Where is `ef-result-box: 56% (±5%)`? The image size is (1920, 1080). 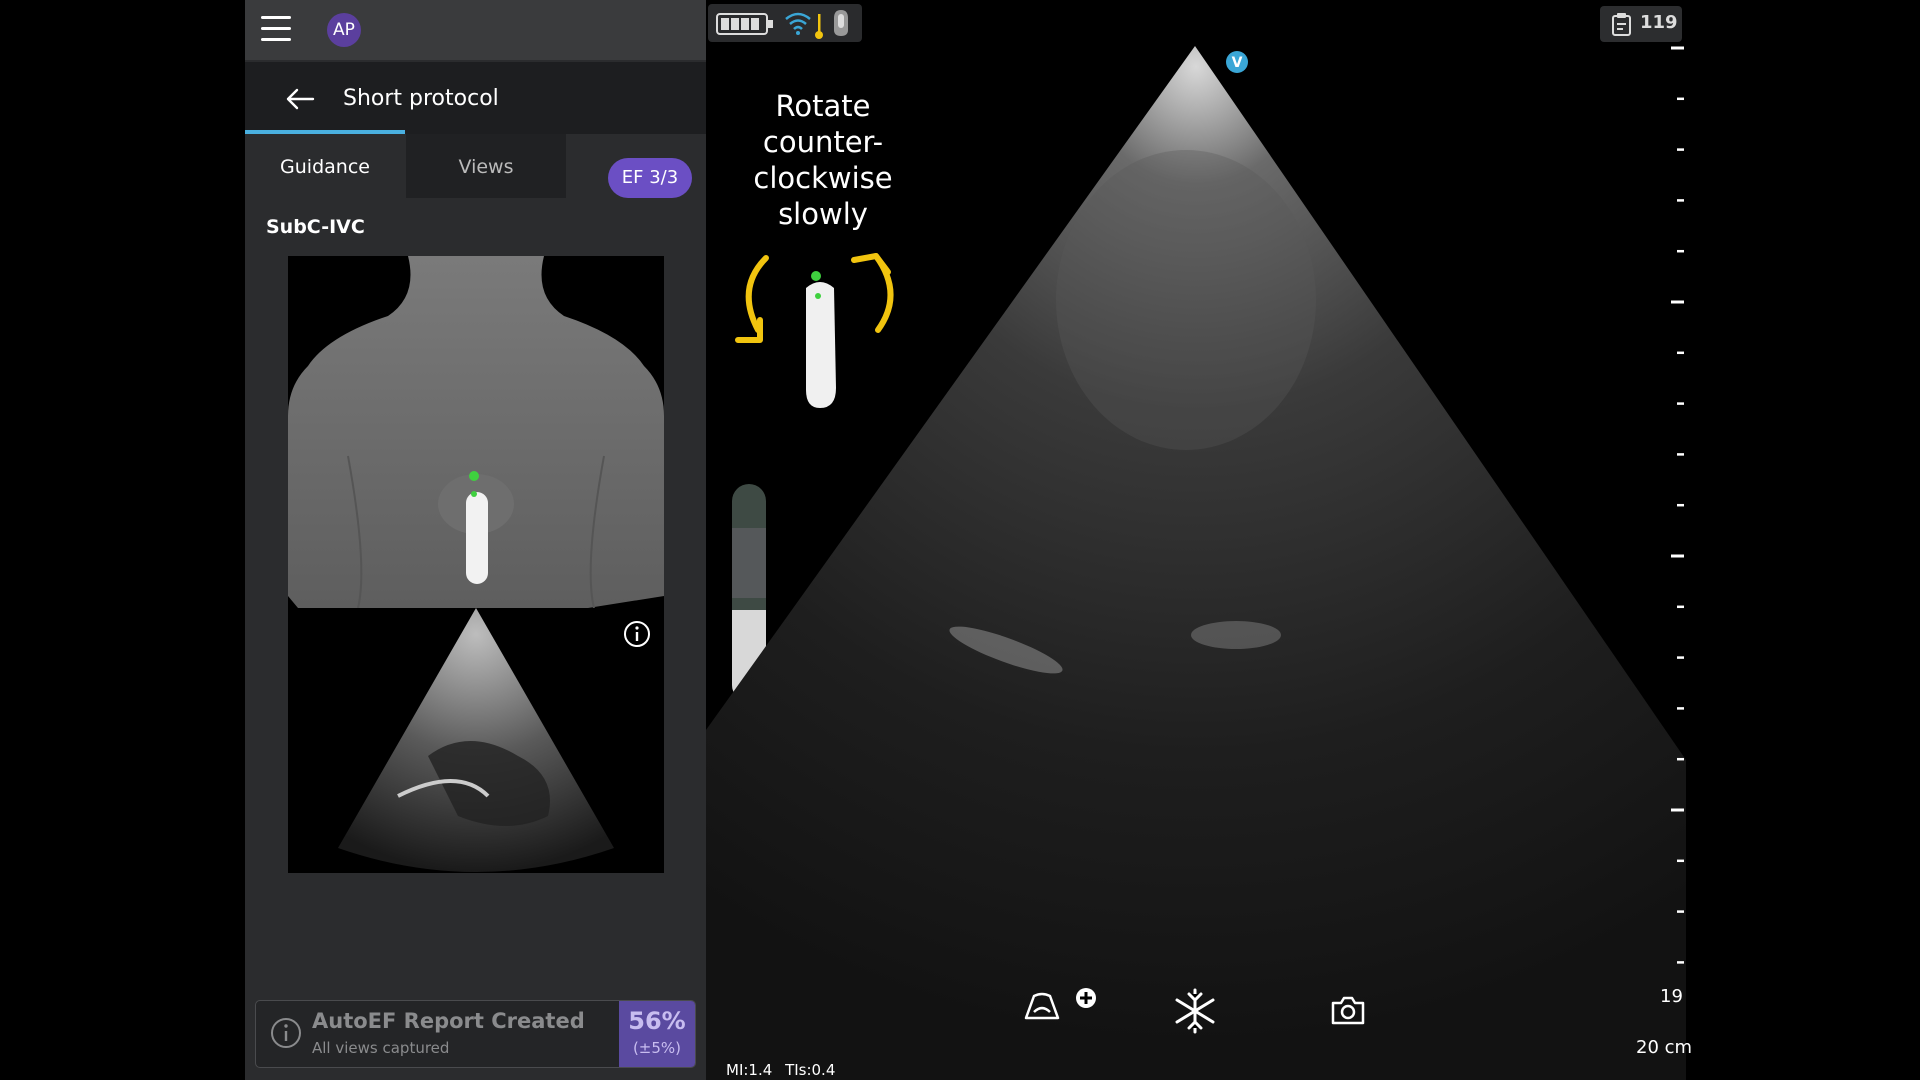
ef-result-box: 56% (±5%) is located at coordinates (657, 1034).